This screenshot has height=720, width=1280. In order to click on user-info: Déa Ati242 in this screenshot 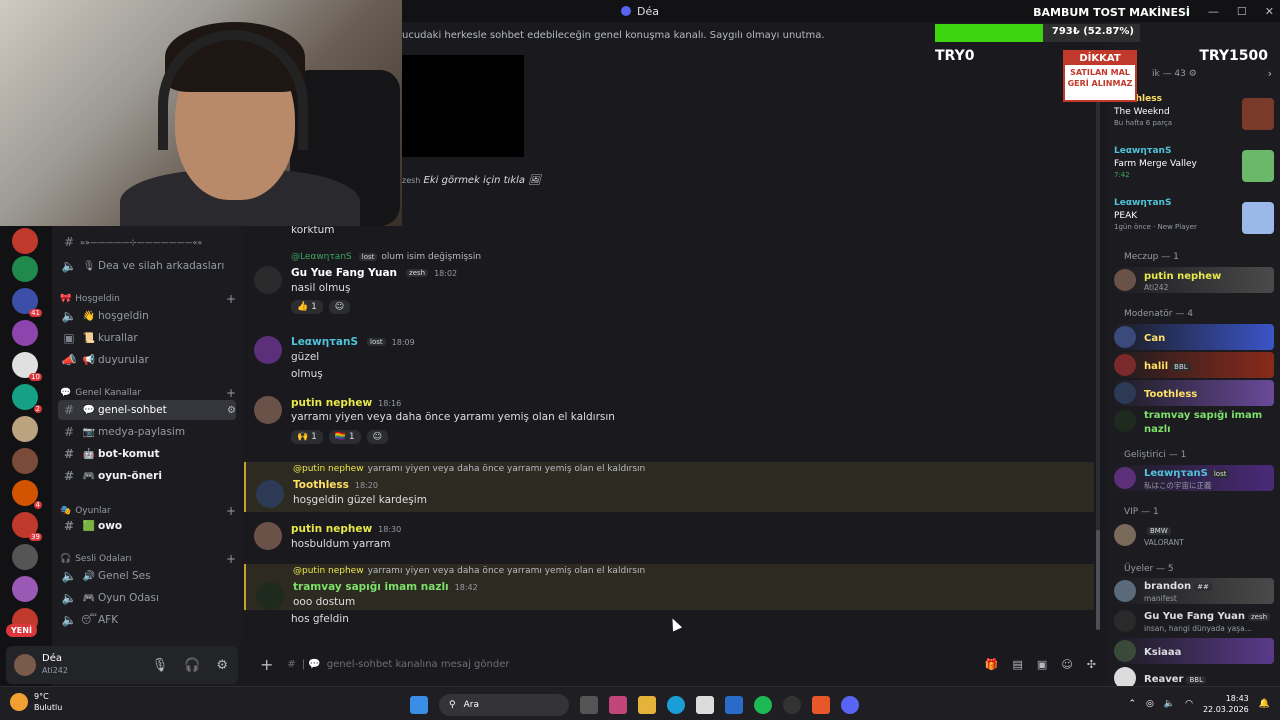, I will do `click(55, 665)`.